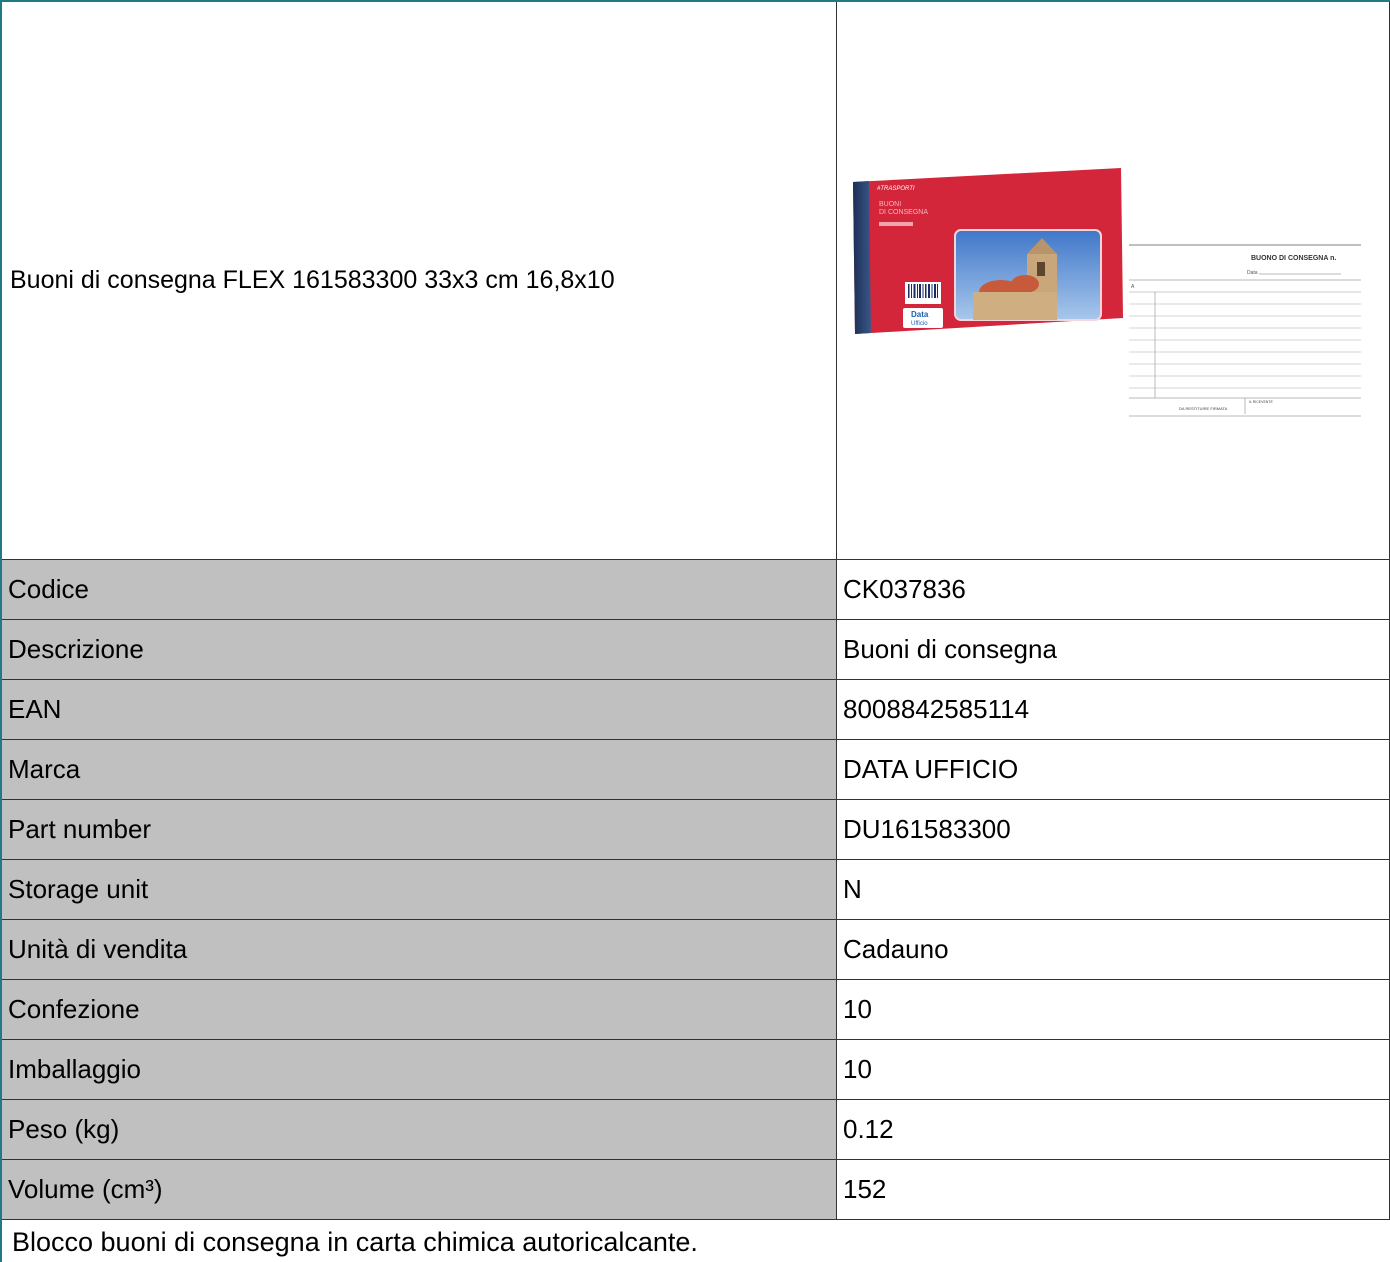 This screenshot has height=1262, width=1390. Describe the element at coordinates (1133, 287) in the screenshot. I see `svg-text: A` at that location.